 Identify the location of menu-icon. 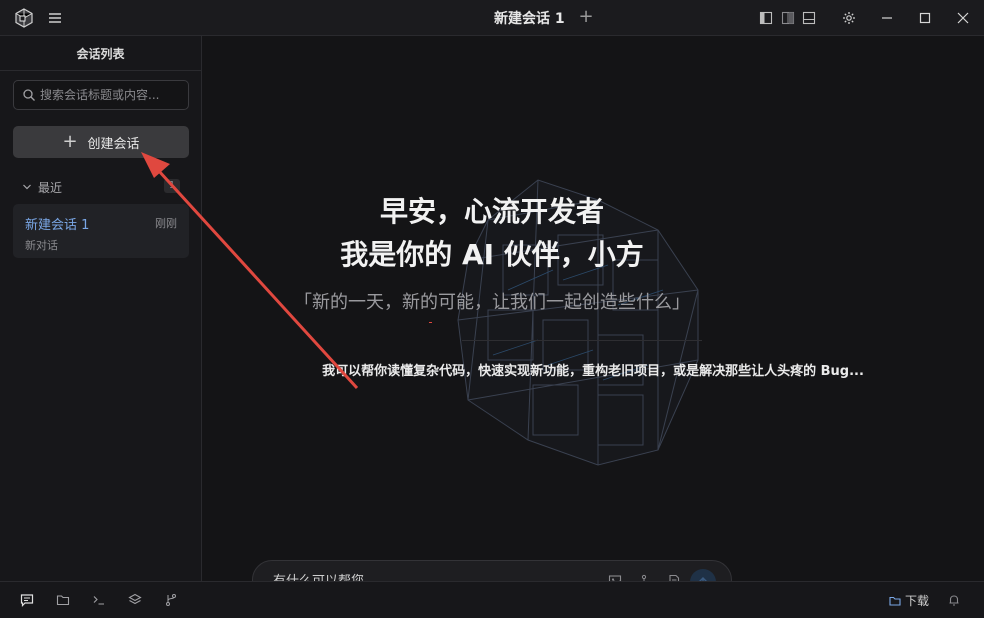
(55, 18).